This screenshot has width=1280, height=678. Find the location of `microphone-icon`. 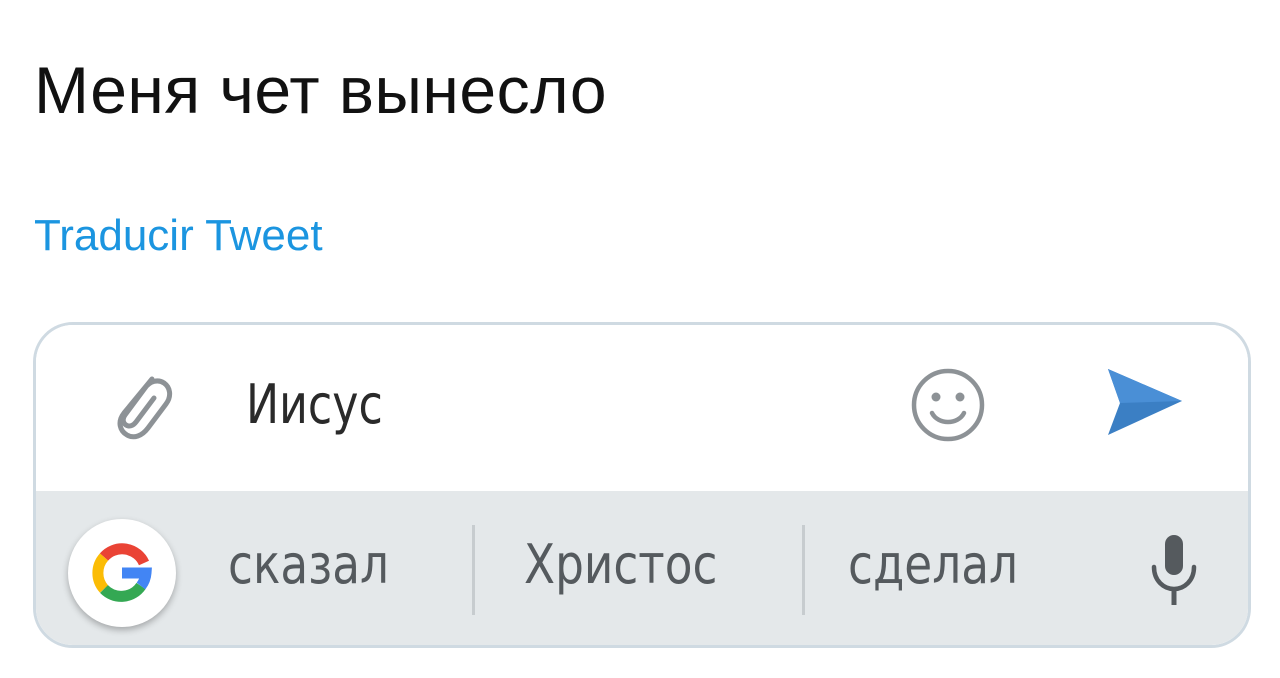

microphone-icon is located at coordinates (1174, 571).